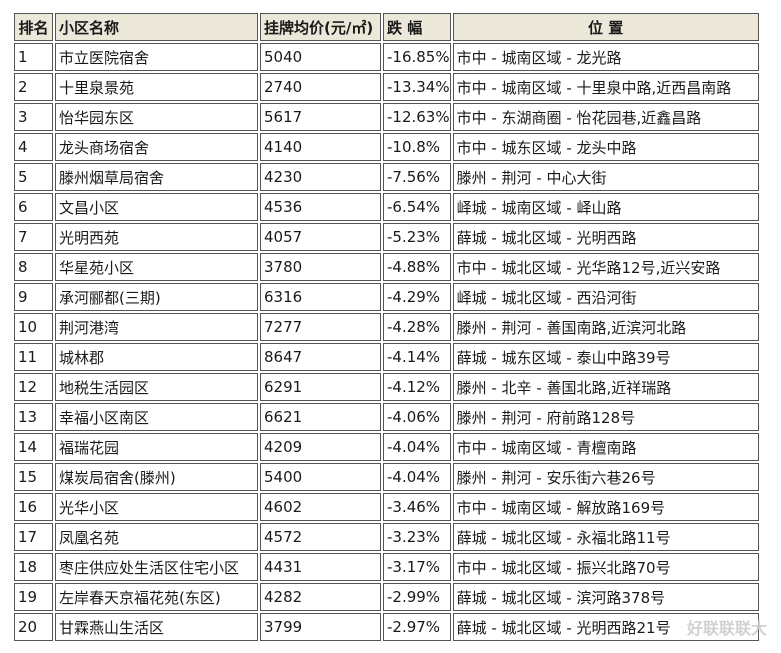  What do you see at coordinates (417, 27) in the screenshot?
I see `header-change: 跌 幅` at bounding box center [417, 27].